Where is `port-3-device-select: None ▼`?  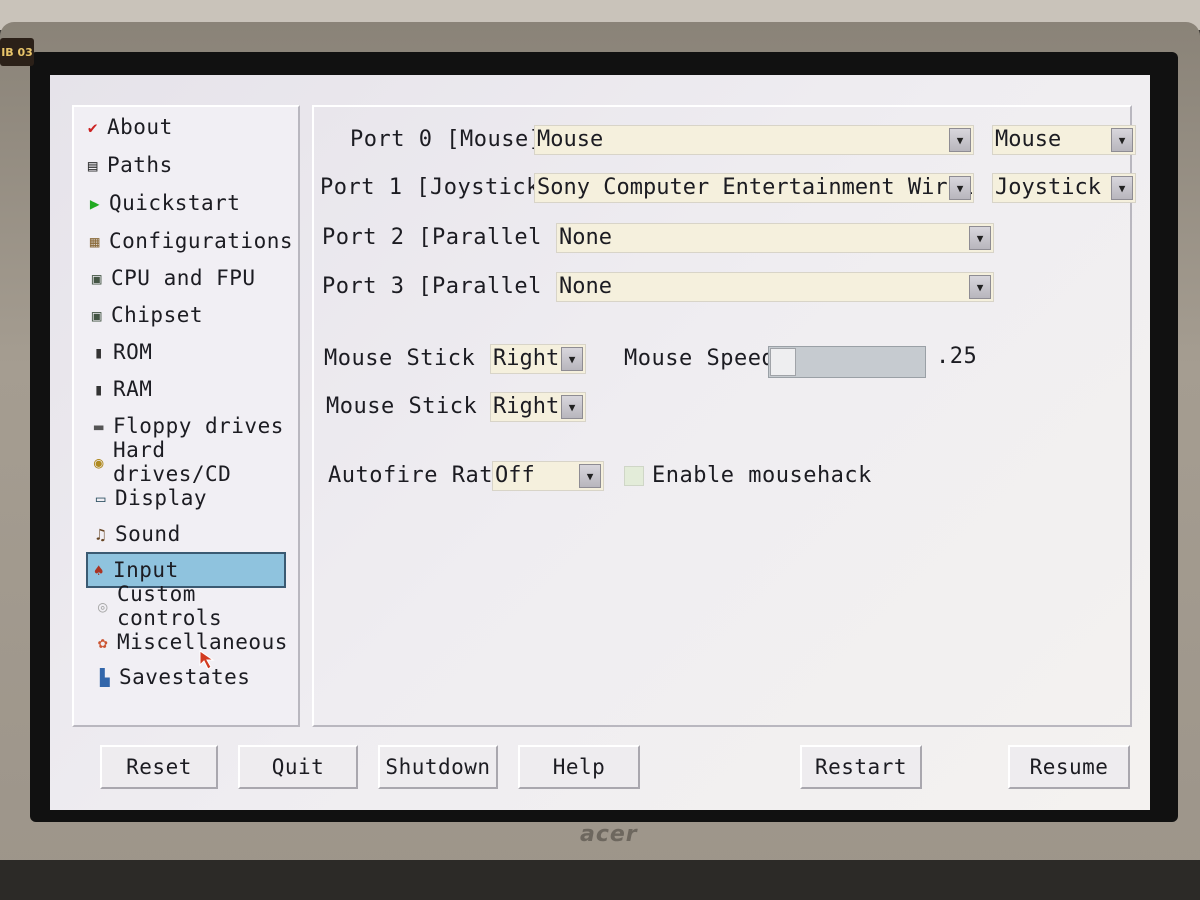 port-3-device-select: None ▼ is located at coordinates (775, 287).